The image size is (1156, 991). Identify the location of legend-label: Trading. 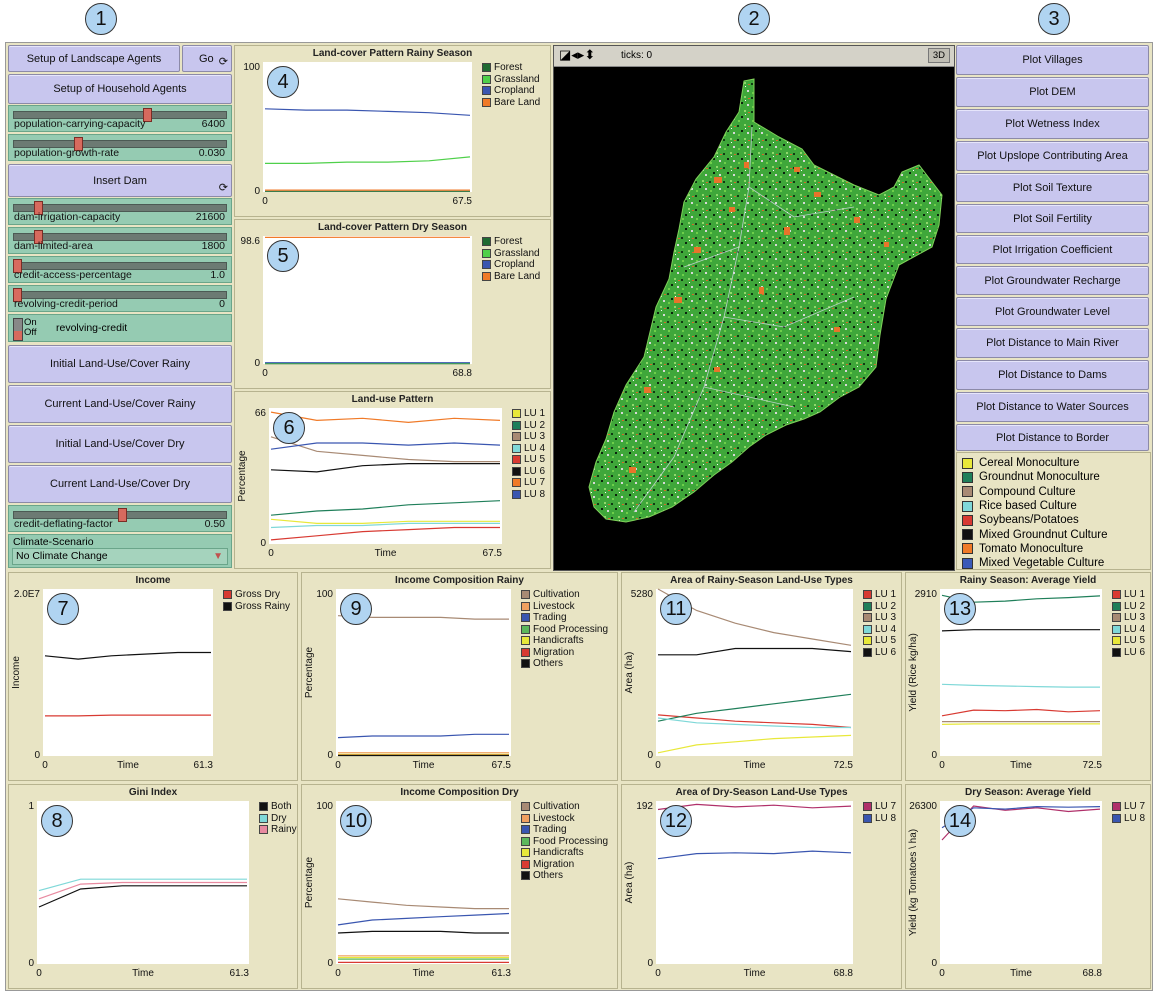
(550, 830).